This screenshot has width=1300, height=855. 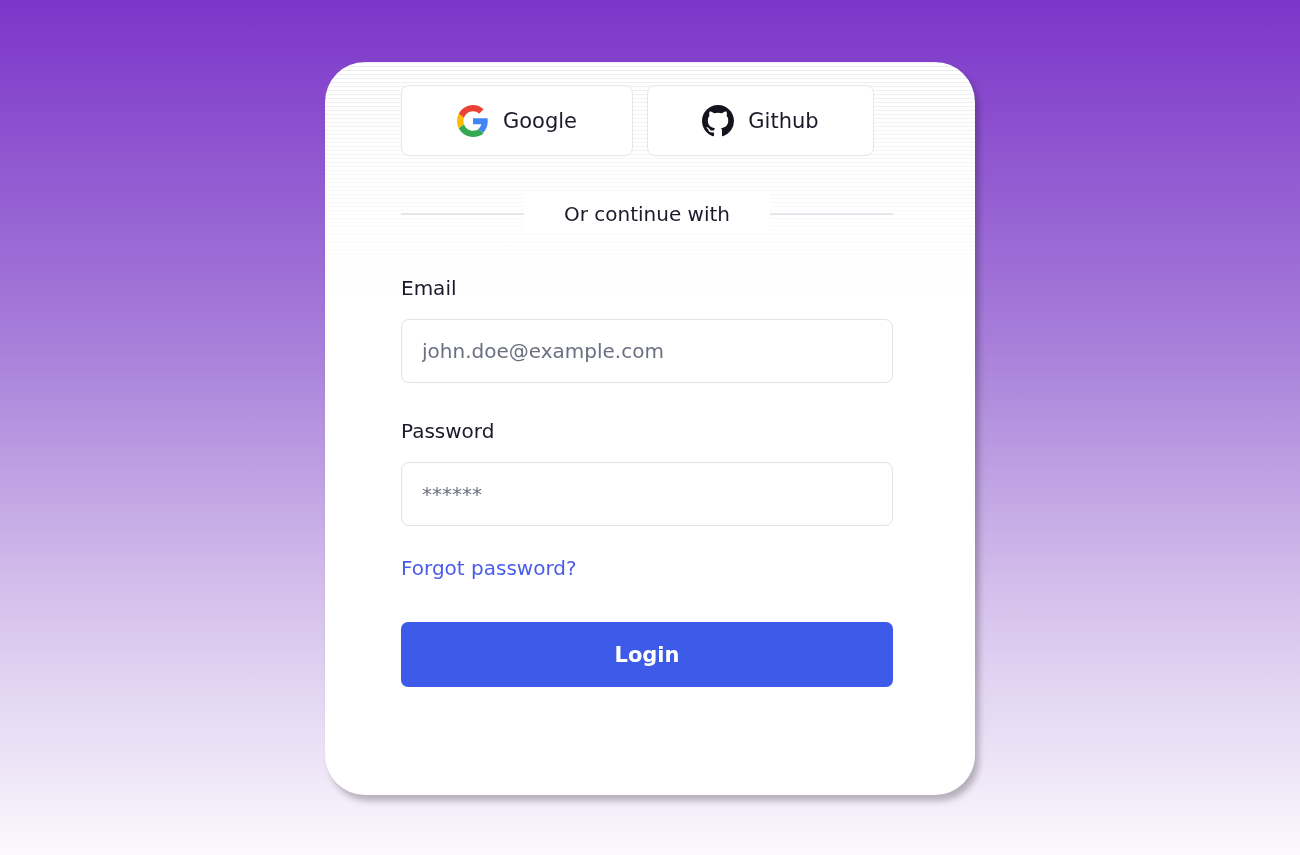 What do you see at coordinates (647, 351) in the screenshot?
I see `email-field: john.doe@example.com` at bounding box center [647, 351].